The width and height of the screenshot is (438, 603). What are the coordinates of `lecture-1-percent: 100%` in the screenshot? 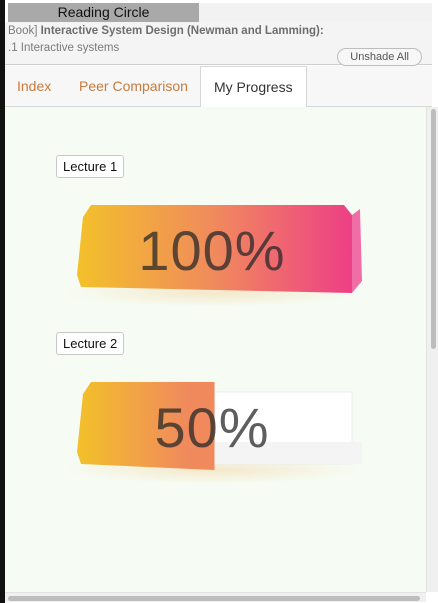 It's located at (212, 250).